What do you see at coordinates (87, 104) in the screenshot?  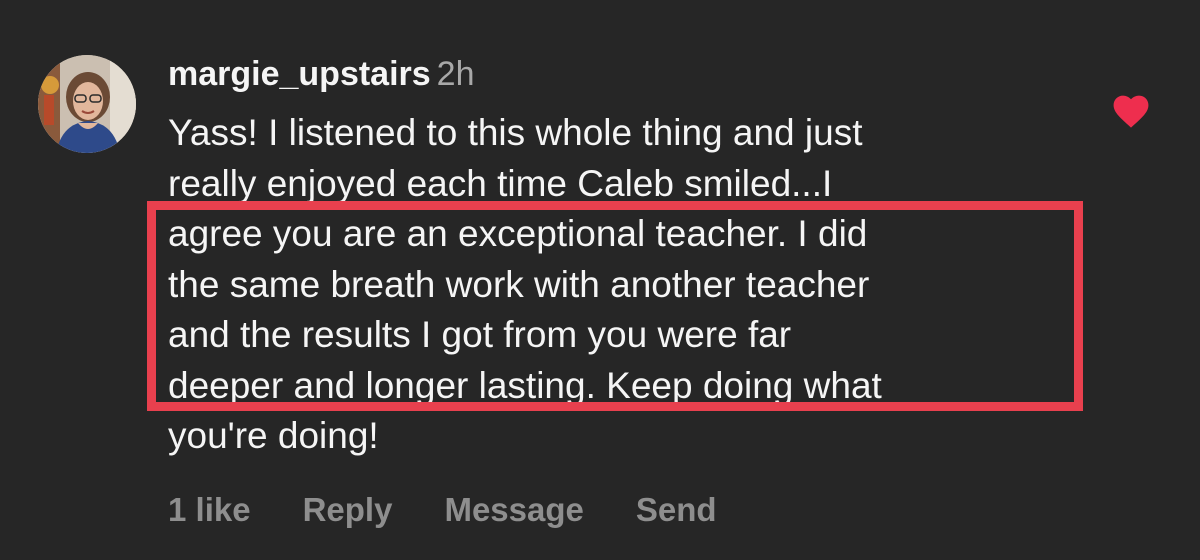 I see `avatar` at bounding box center [87, 104].